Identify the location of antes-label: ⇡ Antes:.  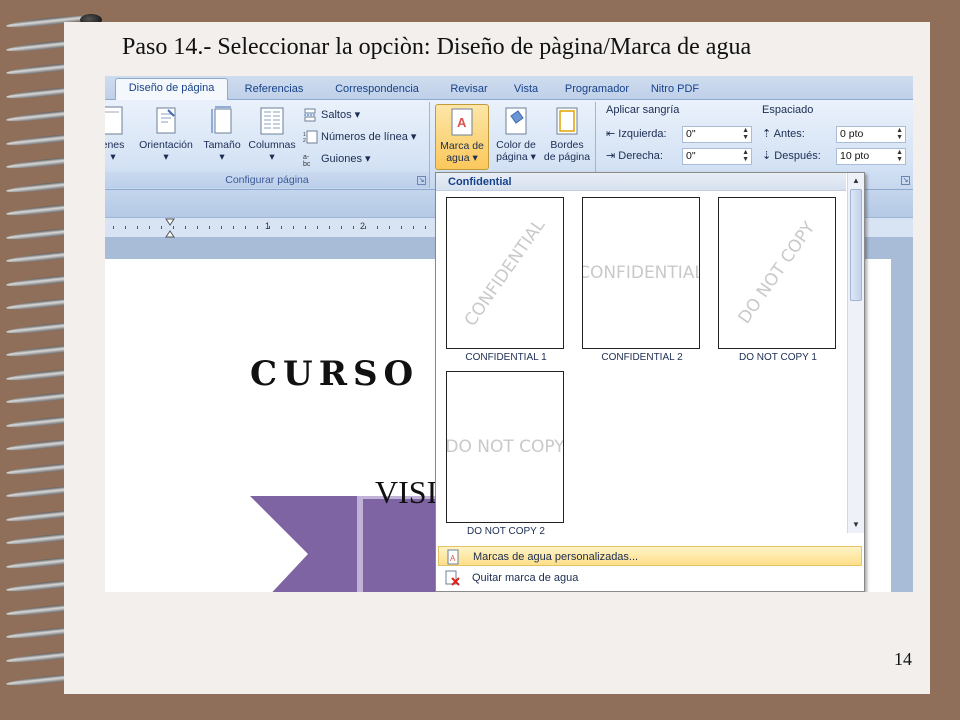
(783, 134).